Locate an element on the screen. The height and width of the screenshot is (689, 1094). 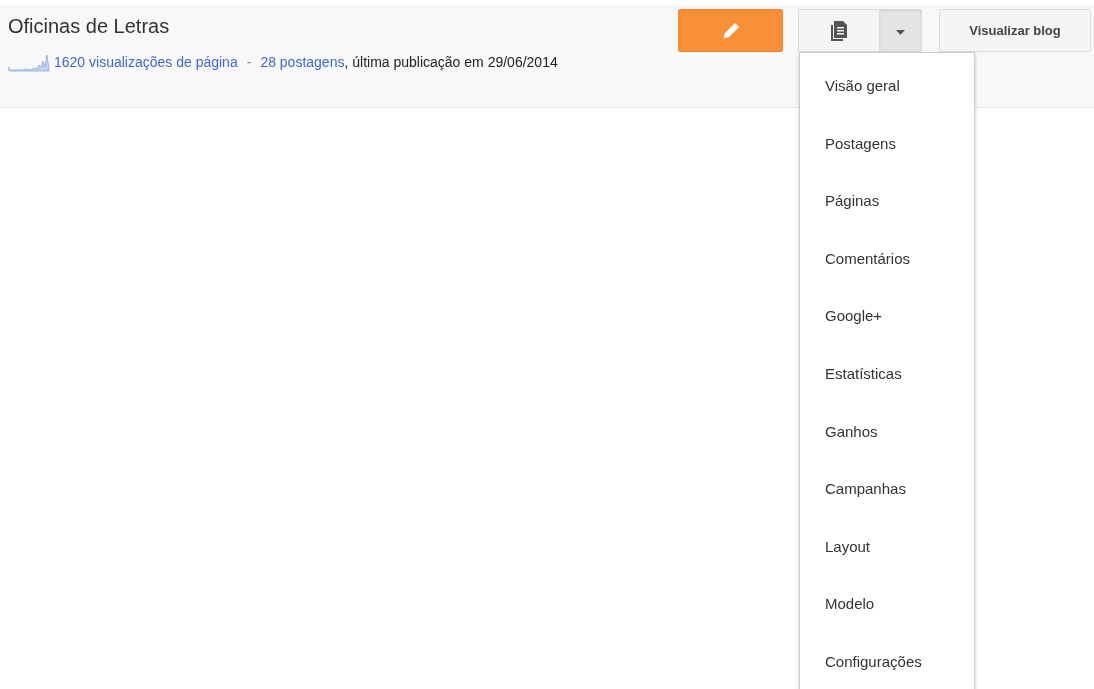
menu-item: Ganhos is located at coordinates (887, 431).